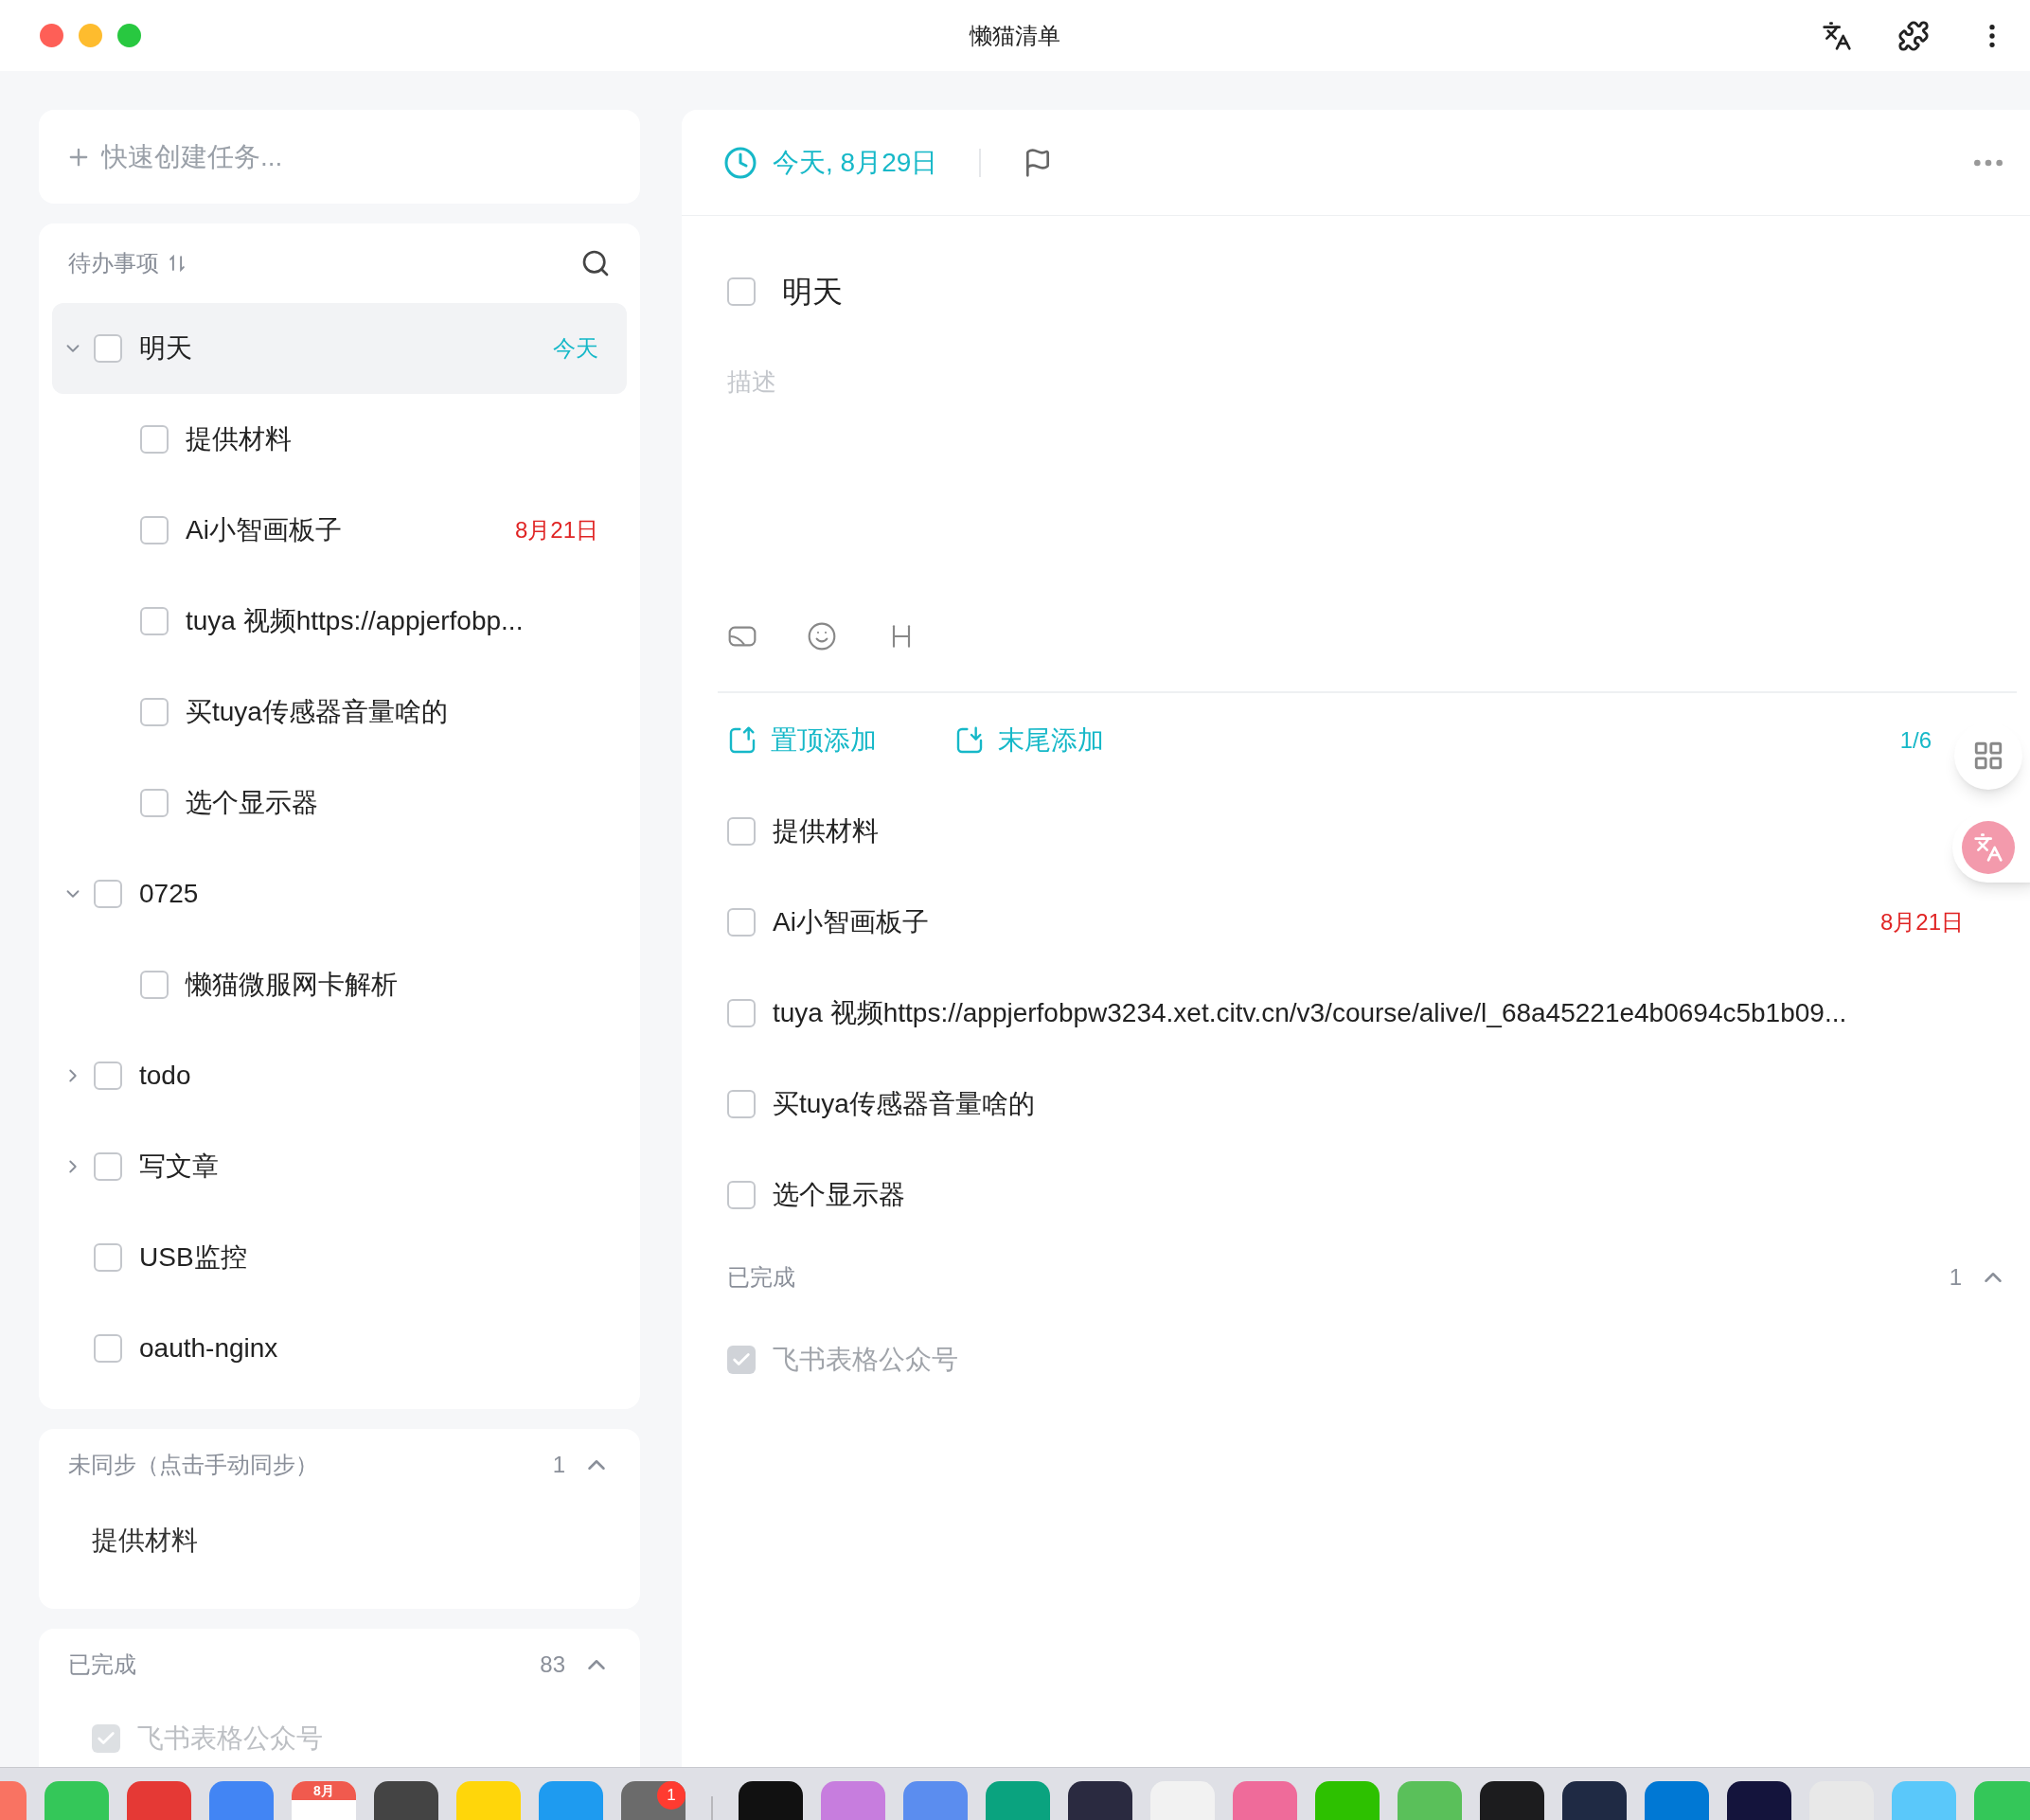 The width and height of the screenshot is (2030, 1820). Describe the element at coordinates (1106, 382) in the screenshot. I see `description-field: 描述` at that location.